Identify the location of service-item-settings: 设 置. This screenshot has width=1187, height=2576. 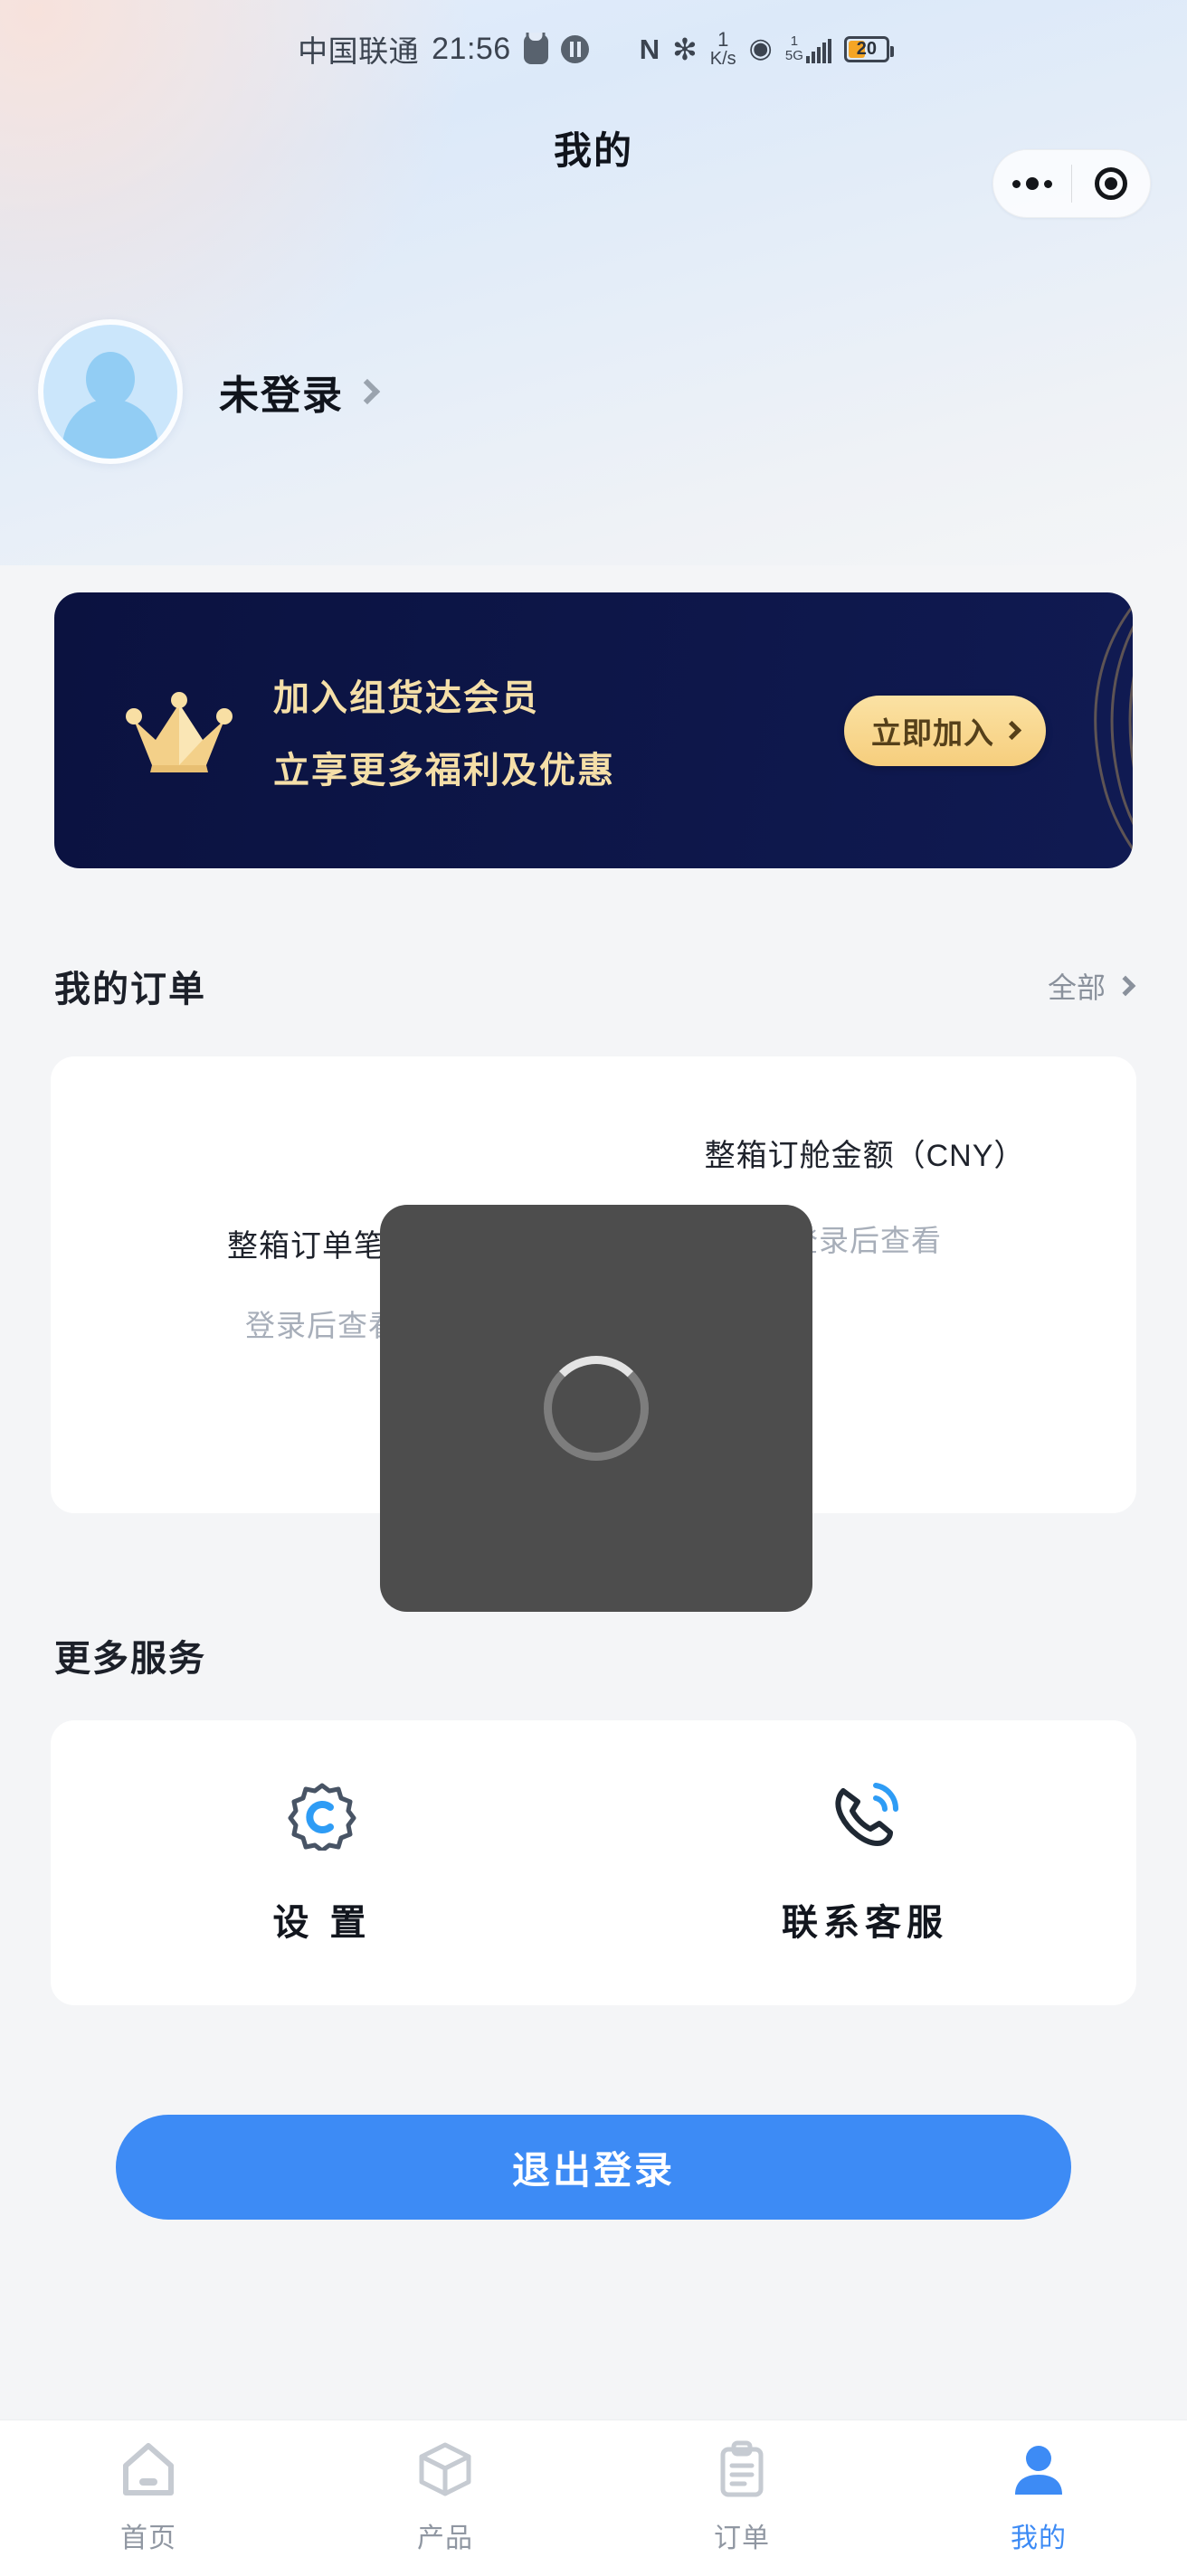
(322, 1863).